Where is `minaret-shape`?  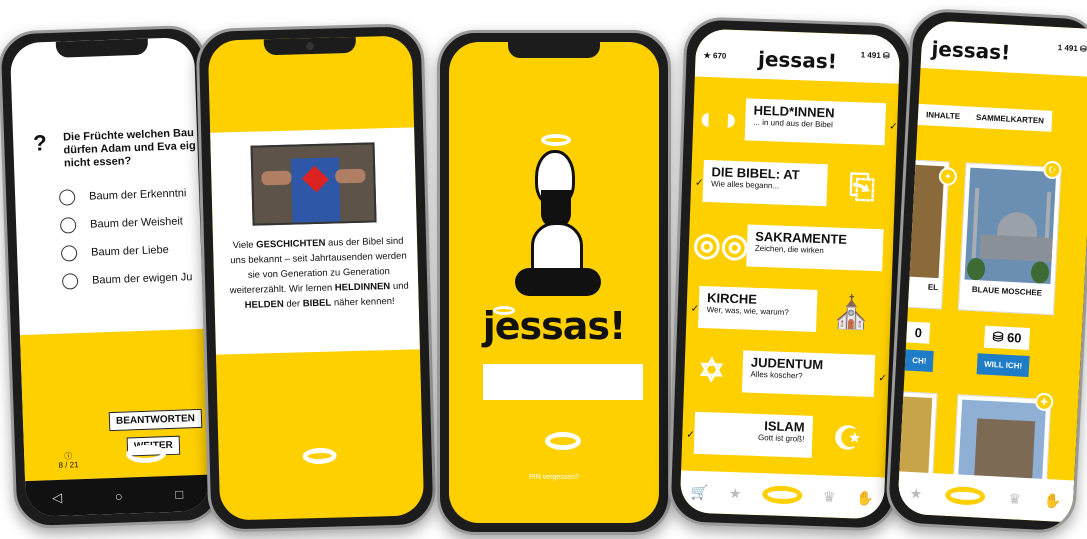 minaret-shape is located at coordinates (975, 223).